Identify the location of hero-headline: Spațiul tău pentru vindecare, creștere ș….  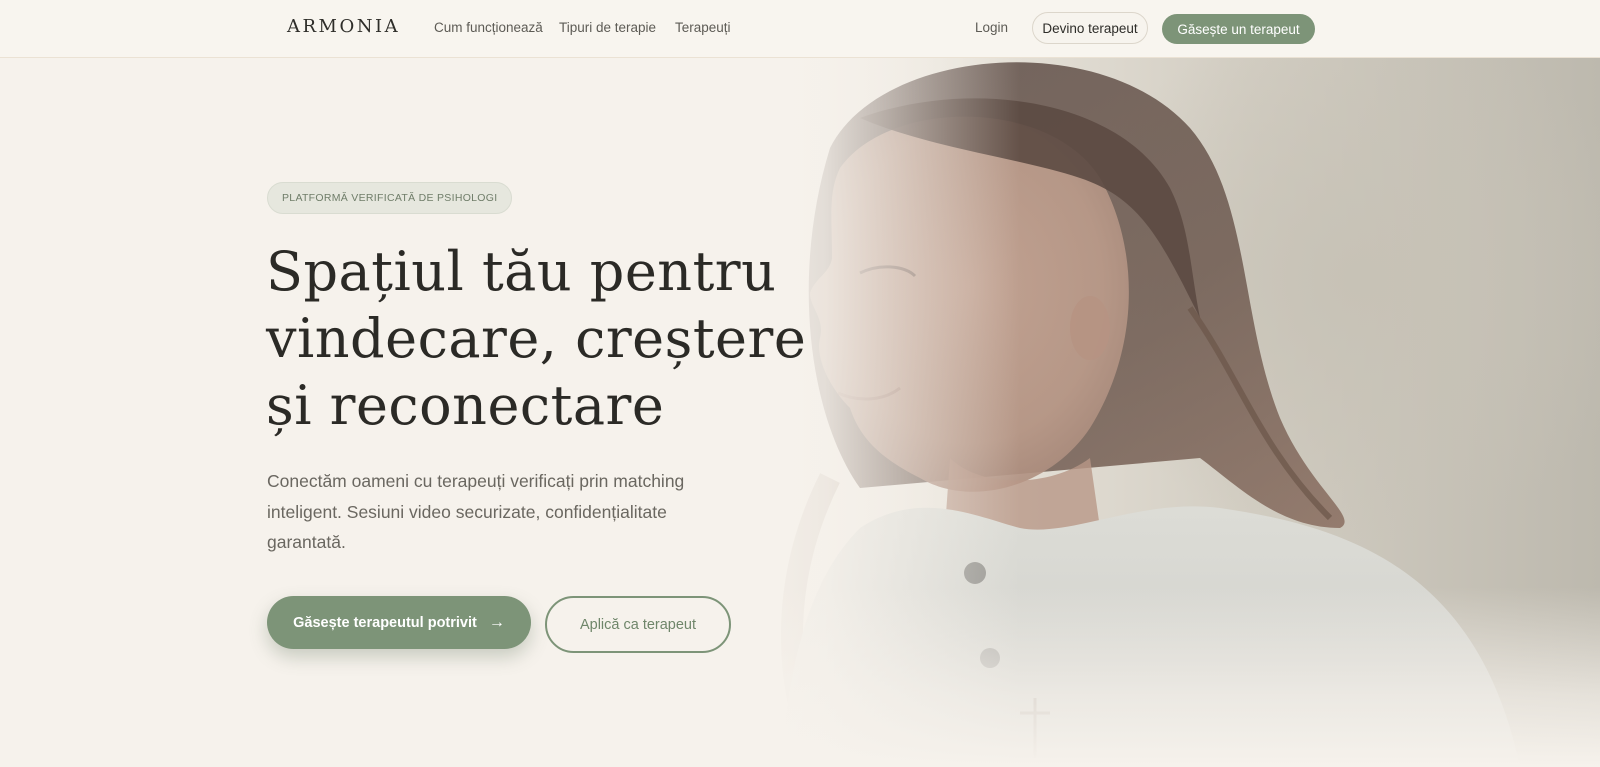
(536, 338).